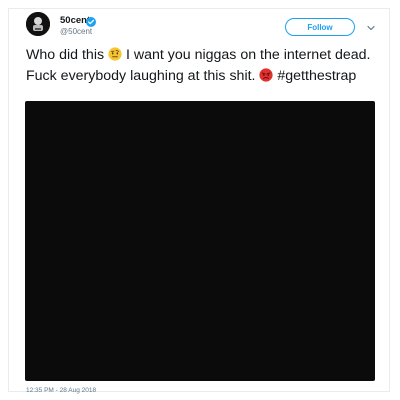 This screenshot has height=400, width=400. Describe the element at coordinates (266, 75) in the screenshot. I see `angry-face-icon` at that location.